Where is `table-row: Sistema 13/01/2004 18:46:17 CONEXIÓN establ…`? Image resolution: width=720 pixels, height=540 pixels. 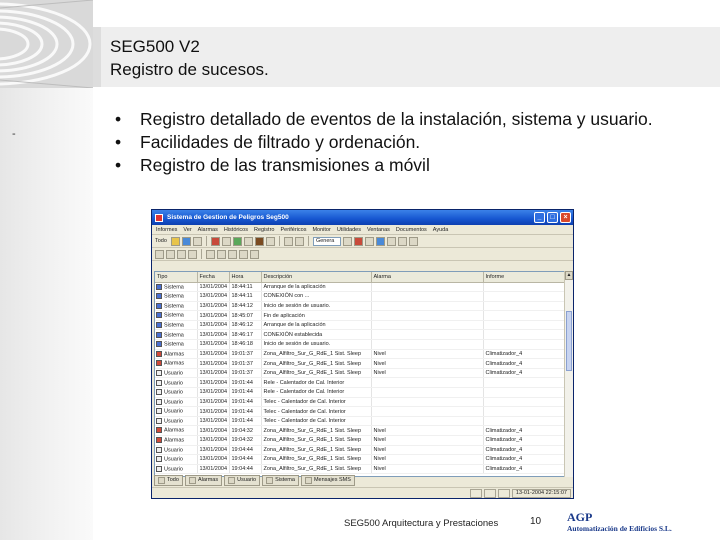
table-row: Sistema 13/01/2004 18:46:17 CONEXIÓN establ… is located at coordinates (359, 335).